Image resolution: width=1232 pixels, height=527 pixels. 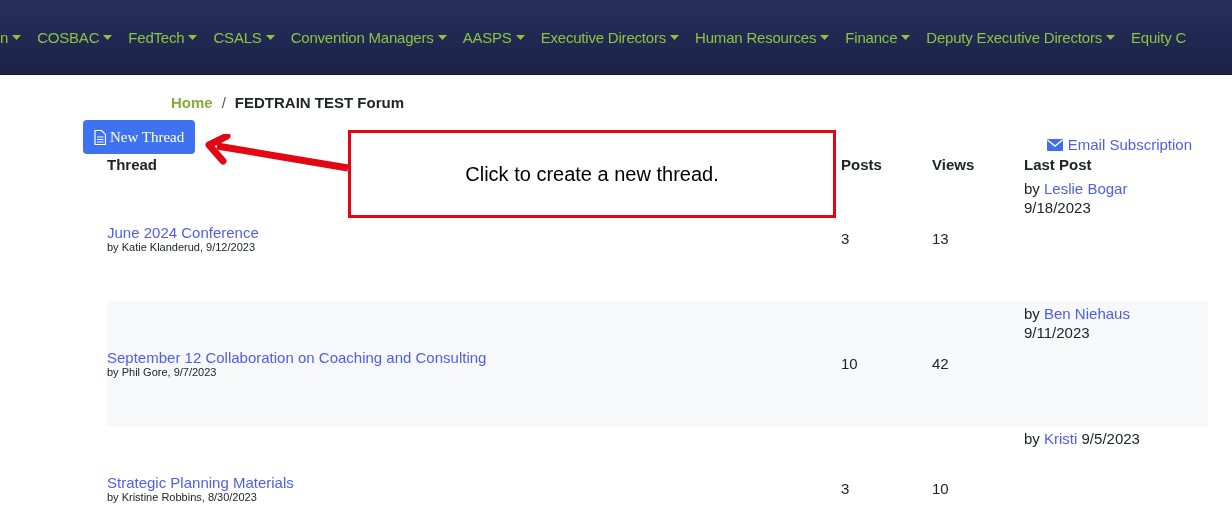 What do you see at coordinates (592, 174) in the screenshot?
I see `callout-text: Click to create a new thread.` at bounding box center [592, 174].